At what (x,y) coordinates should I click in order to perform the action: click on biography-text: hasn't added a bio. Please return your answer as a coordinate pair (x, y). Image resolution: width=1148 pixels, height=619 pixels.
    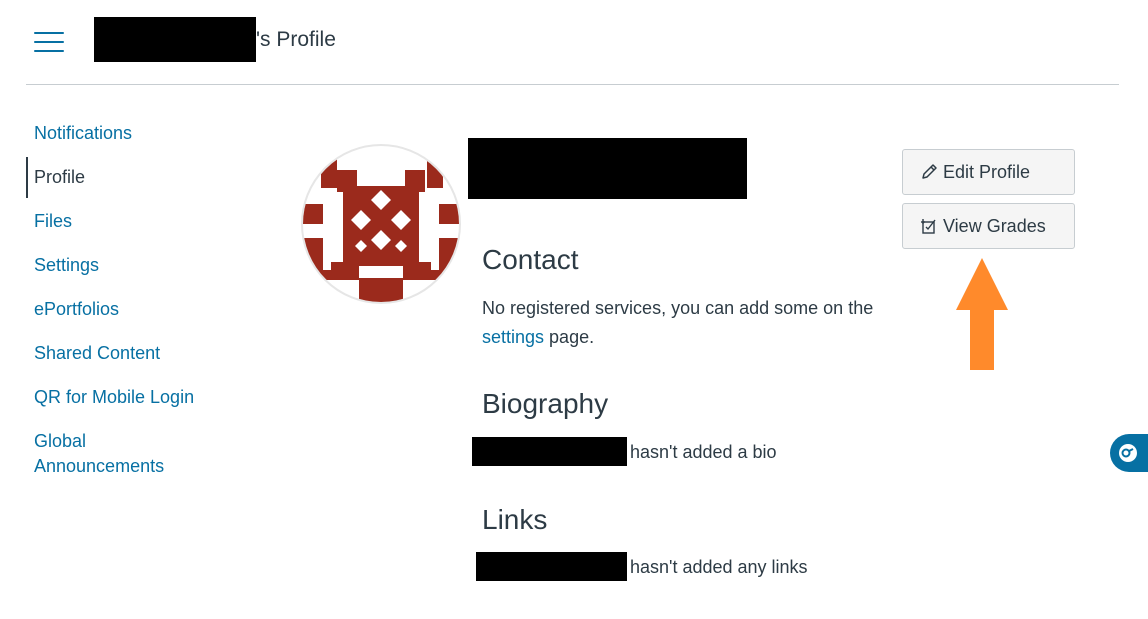
    Looking at the image, I should click on (703, 452).